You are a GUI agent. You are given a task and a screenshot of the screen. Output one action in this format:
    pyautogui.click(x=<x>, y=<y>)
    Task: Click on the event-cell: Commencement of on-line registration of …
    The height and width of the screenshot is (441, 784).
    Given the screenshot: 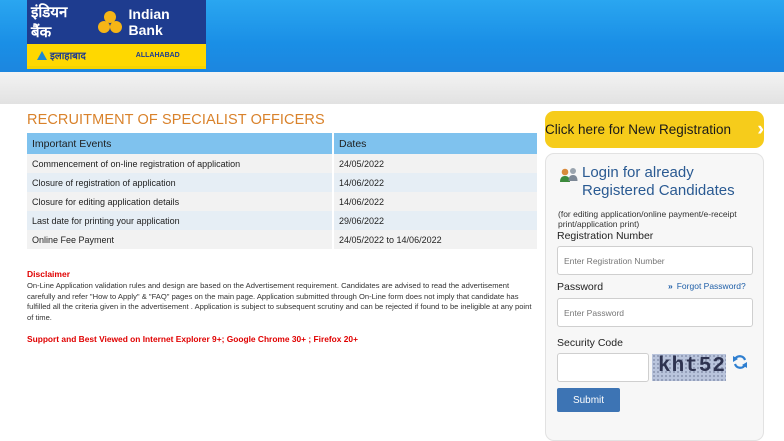 What is the action you would take?
    pyautogui.click(x=180, y=163)
    